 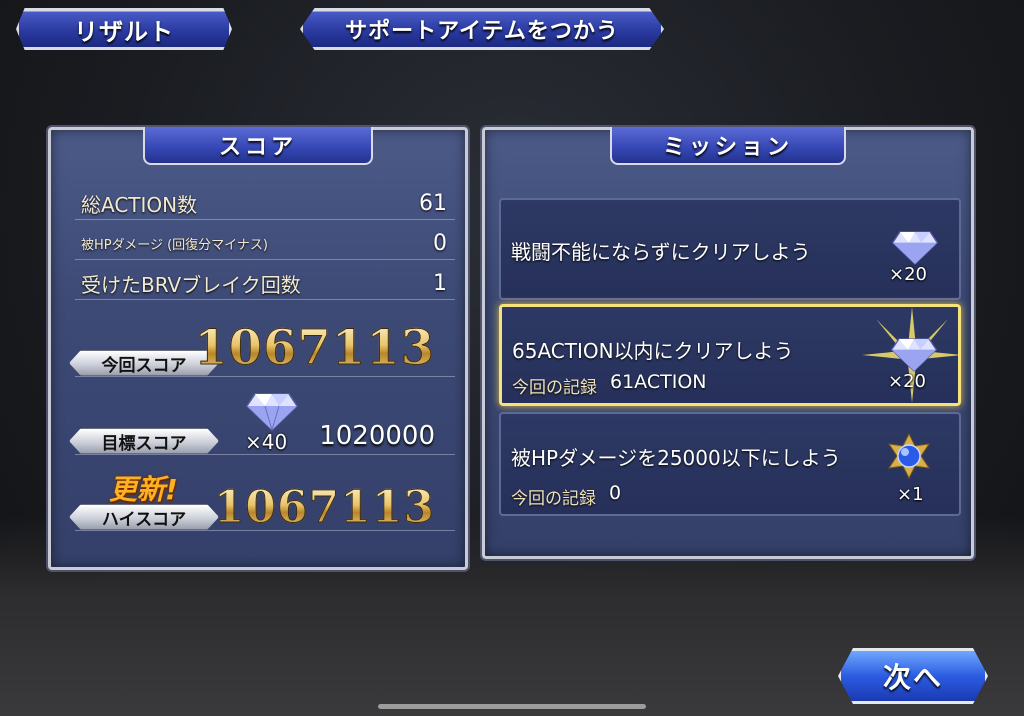 What do you see at coordinates (139, 205) in the screenshot?
I see `stat-label: 総ACTION数` at bounding box center [139, 205].